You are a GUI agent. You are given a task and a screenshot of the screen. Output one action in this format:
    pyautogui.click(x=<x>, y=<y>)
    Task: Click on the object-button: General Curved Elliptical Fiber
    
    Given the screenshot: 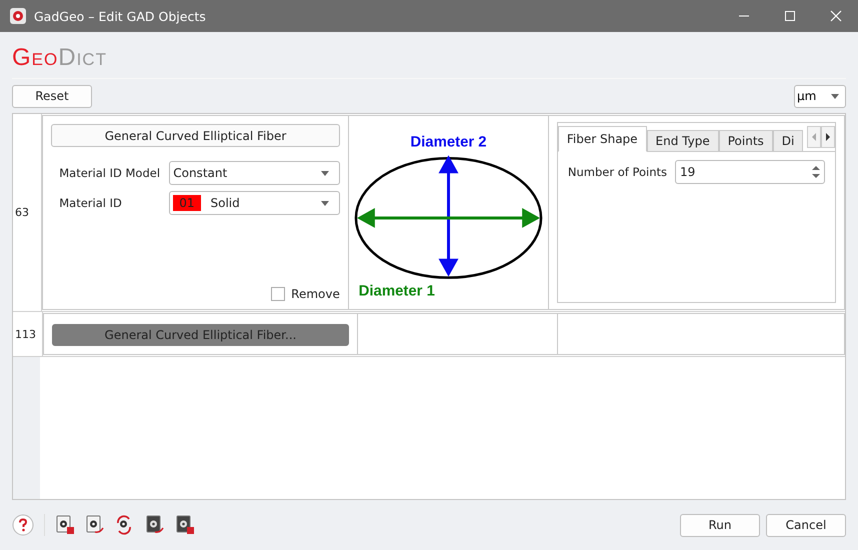 What is the action you would take?
    pyautogui.click(x=195, y=135)
    